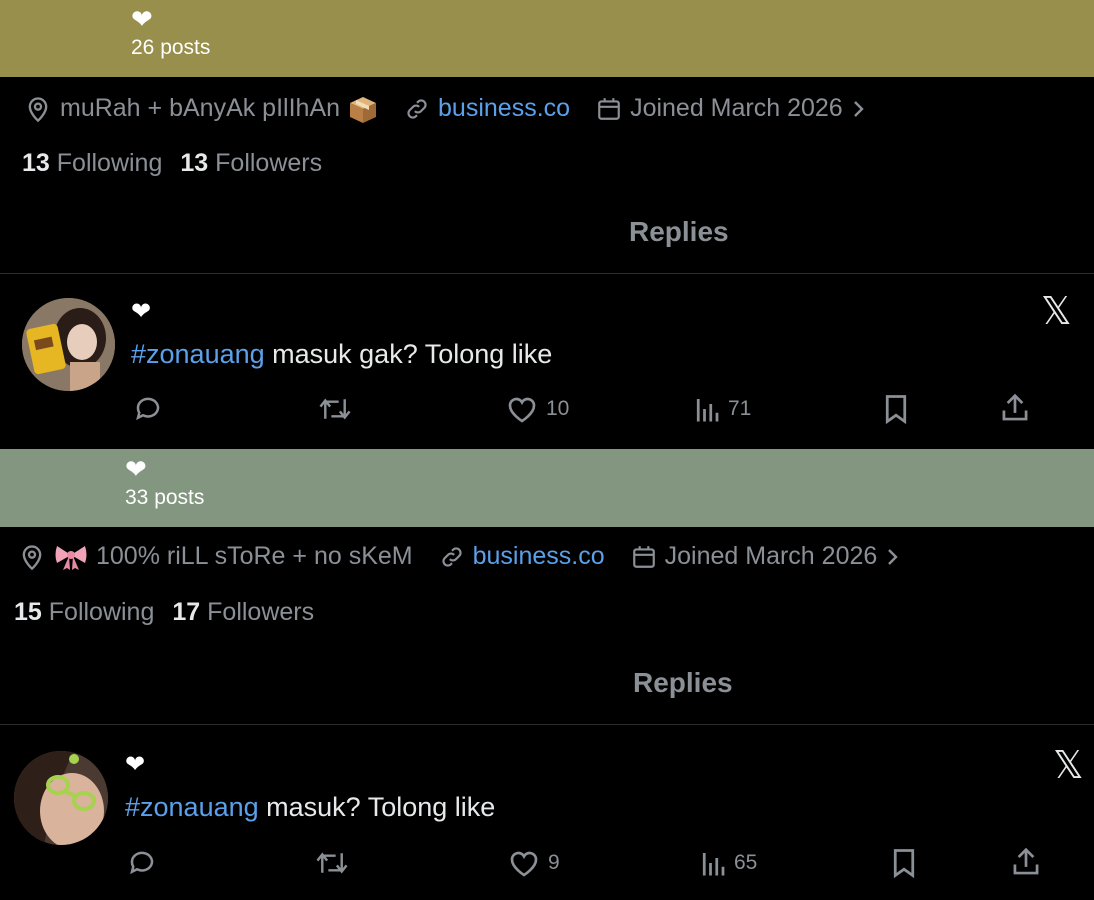 The height and width of the screenshot is (900, 1094). I want to click on views-count: 71, so click(740, 408).